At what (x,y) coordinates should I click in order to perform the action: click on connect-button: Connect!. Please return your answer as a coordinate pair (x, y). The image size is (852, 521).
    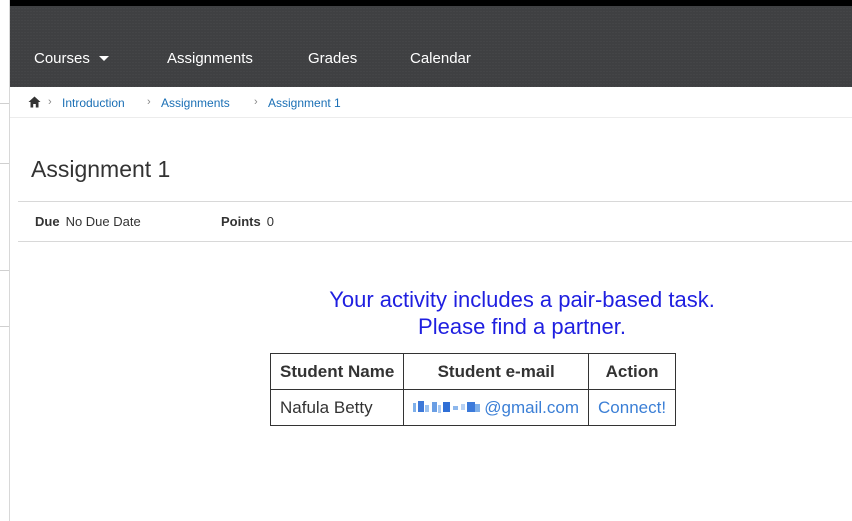
    Looking at the image, I should click on (632, 407).